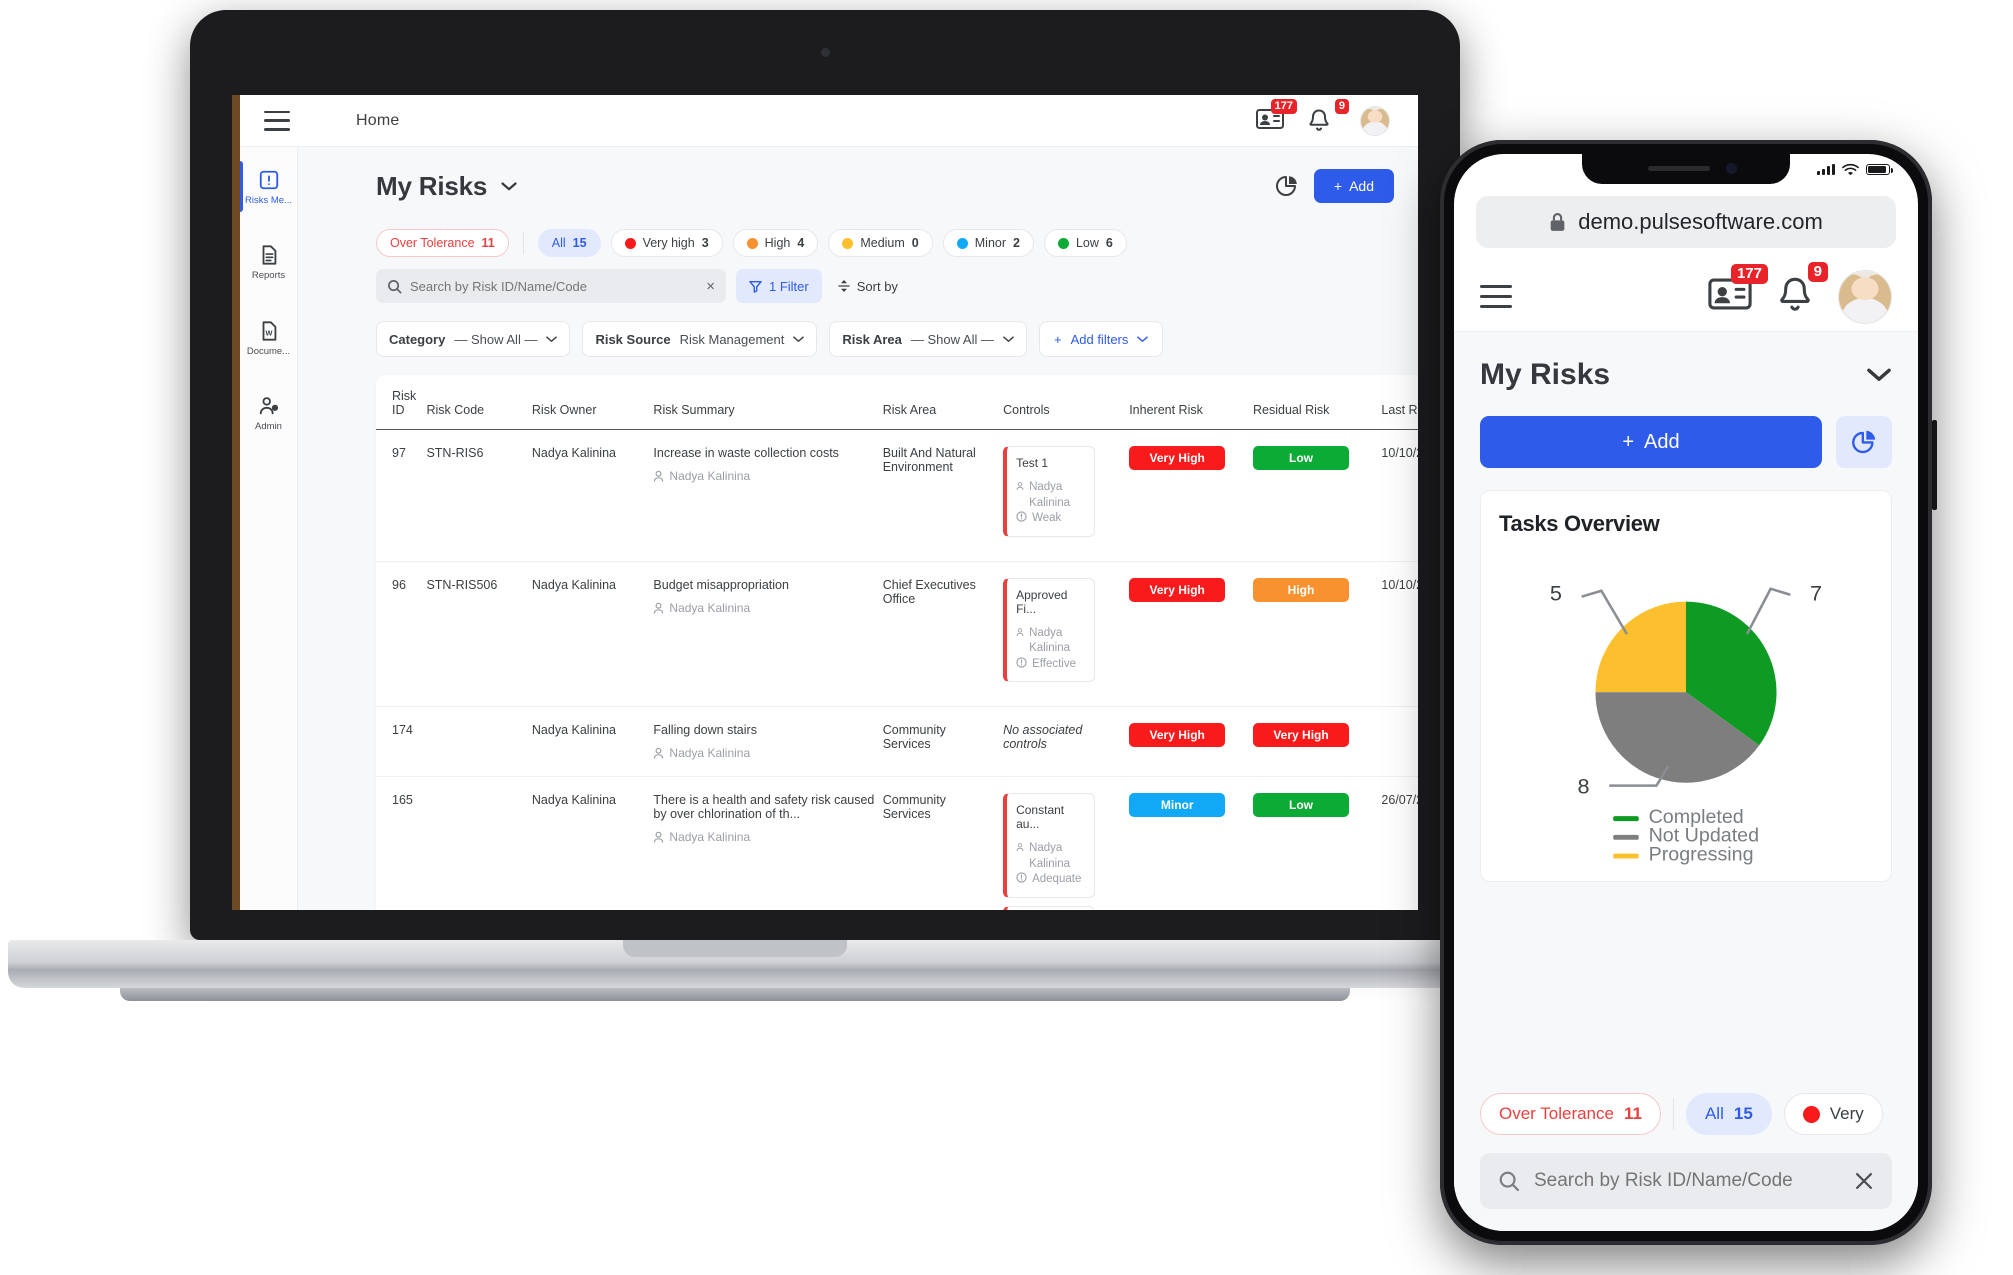  Describe the element at coordinates (1085, 243) in the screenshot. I see `chip-low: Low 6` at that location.